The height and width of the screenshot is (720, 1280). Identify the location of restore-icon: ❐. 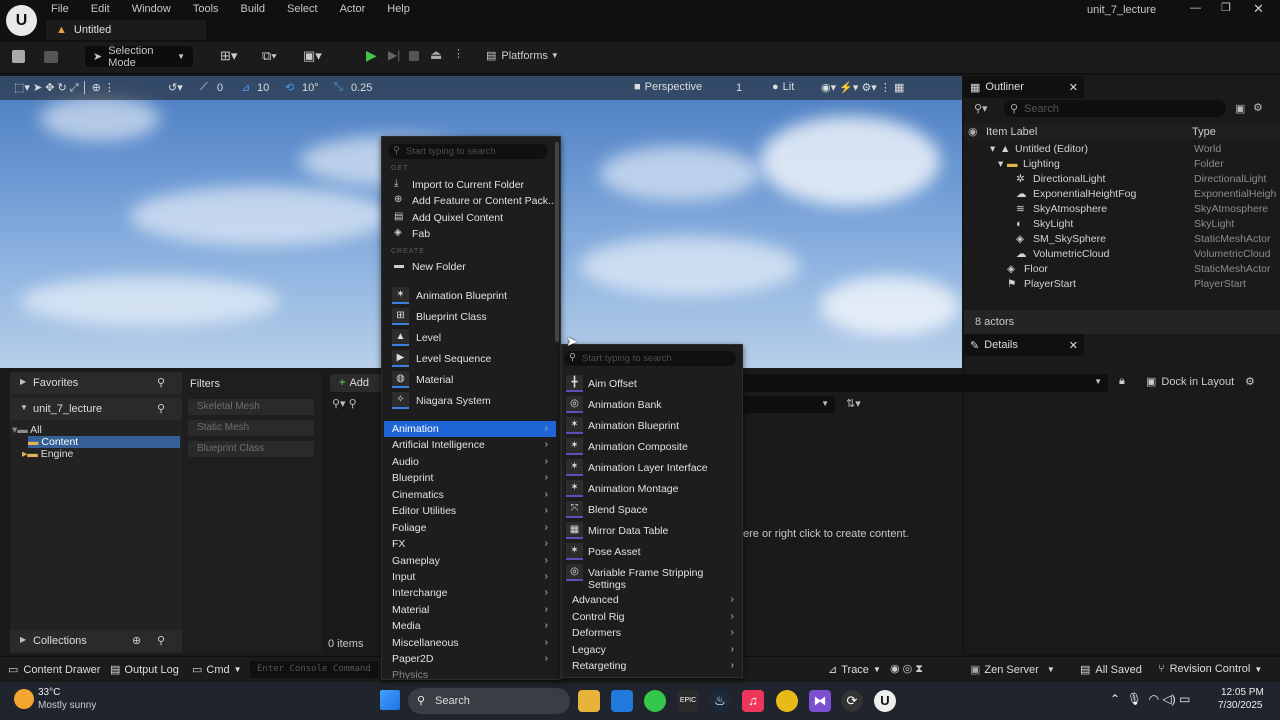
(1226, 7).